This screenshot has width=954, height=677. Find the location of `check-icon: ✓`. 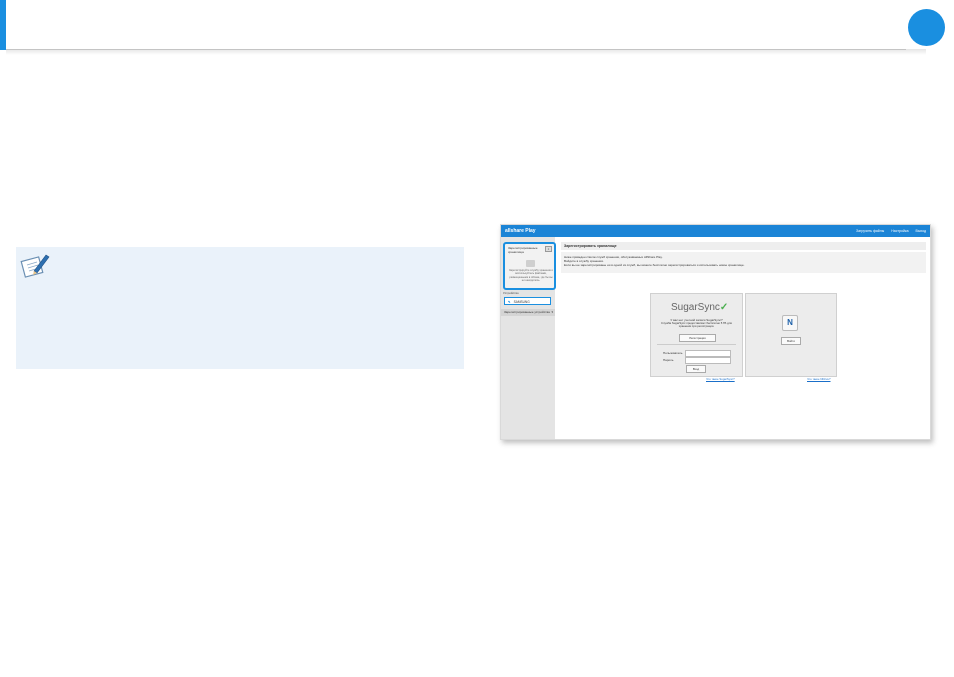

check-icon: ✓ is located at coordinates (724, 307).